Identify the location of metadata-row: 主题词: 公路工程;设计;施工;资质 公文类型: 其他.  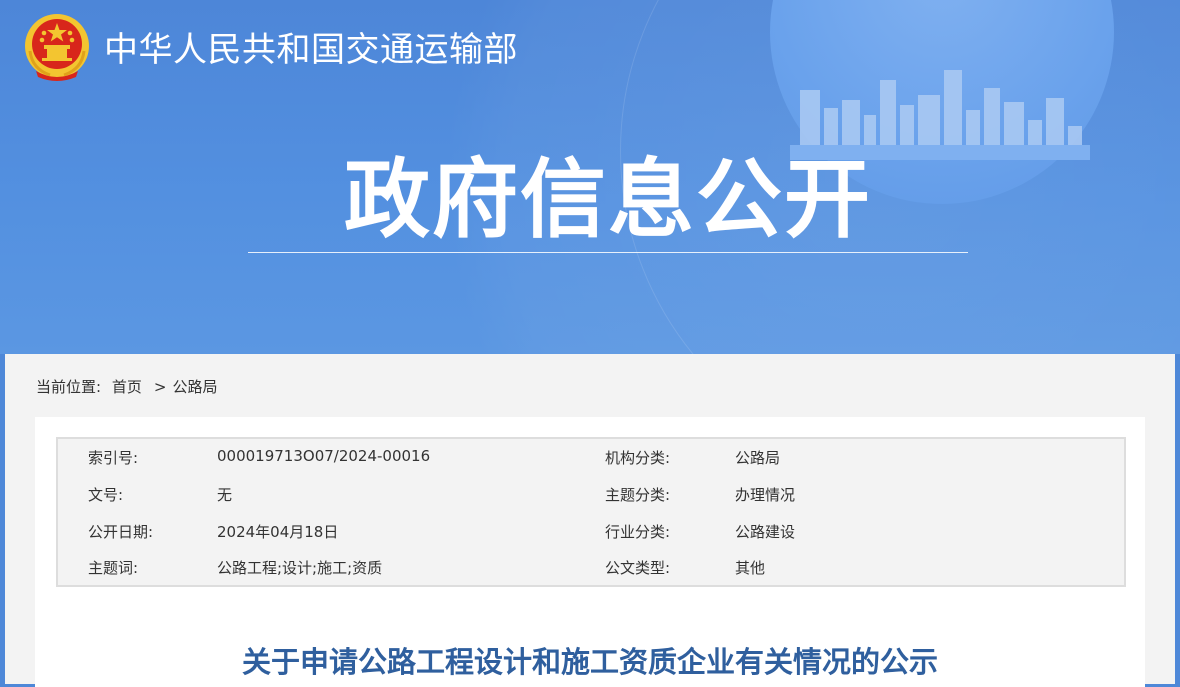
(591, 569).